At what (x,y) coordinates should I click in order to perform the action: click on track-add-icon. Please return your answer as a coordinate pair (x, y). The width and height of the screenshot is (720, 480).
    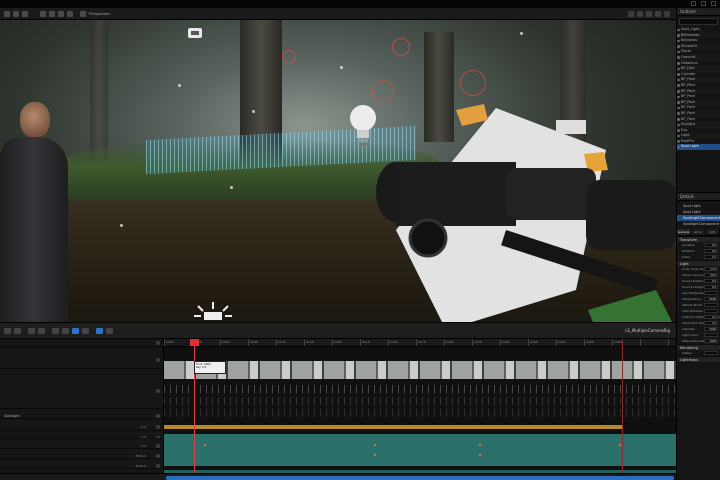
    Looking at the image, I should click on (31, 331).